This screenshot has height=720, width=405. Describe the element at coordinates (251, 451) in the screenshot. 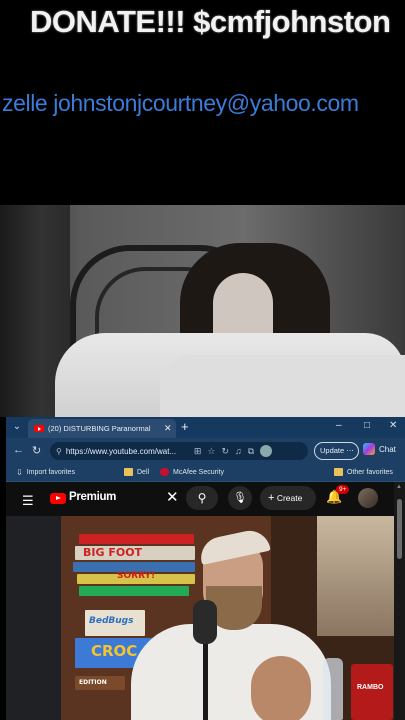

I see `collections-icon: ⧉` at that location.